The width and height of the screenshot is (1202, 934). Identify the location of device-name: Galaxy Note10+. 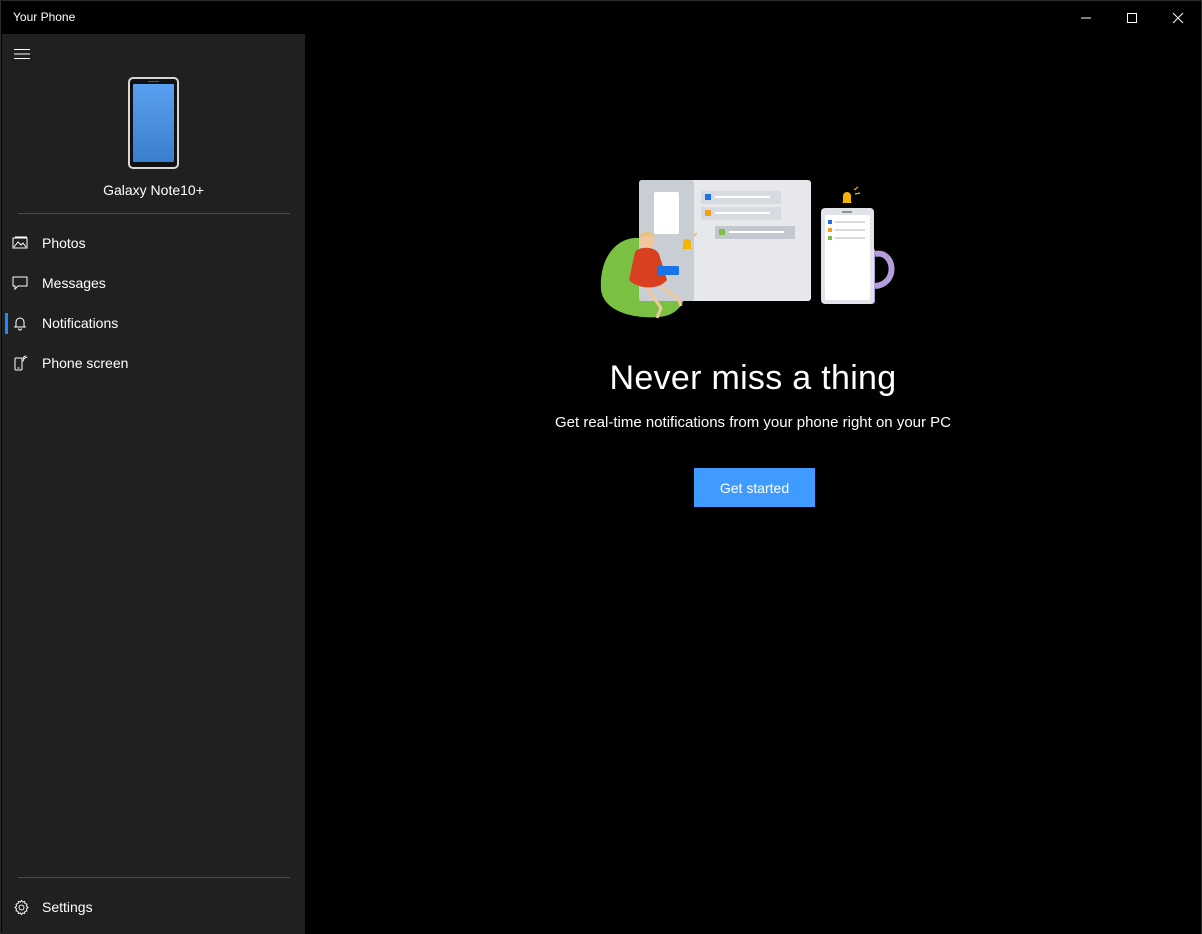
(153, 190).